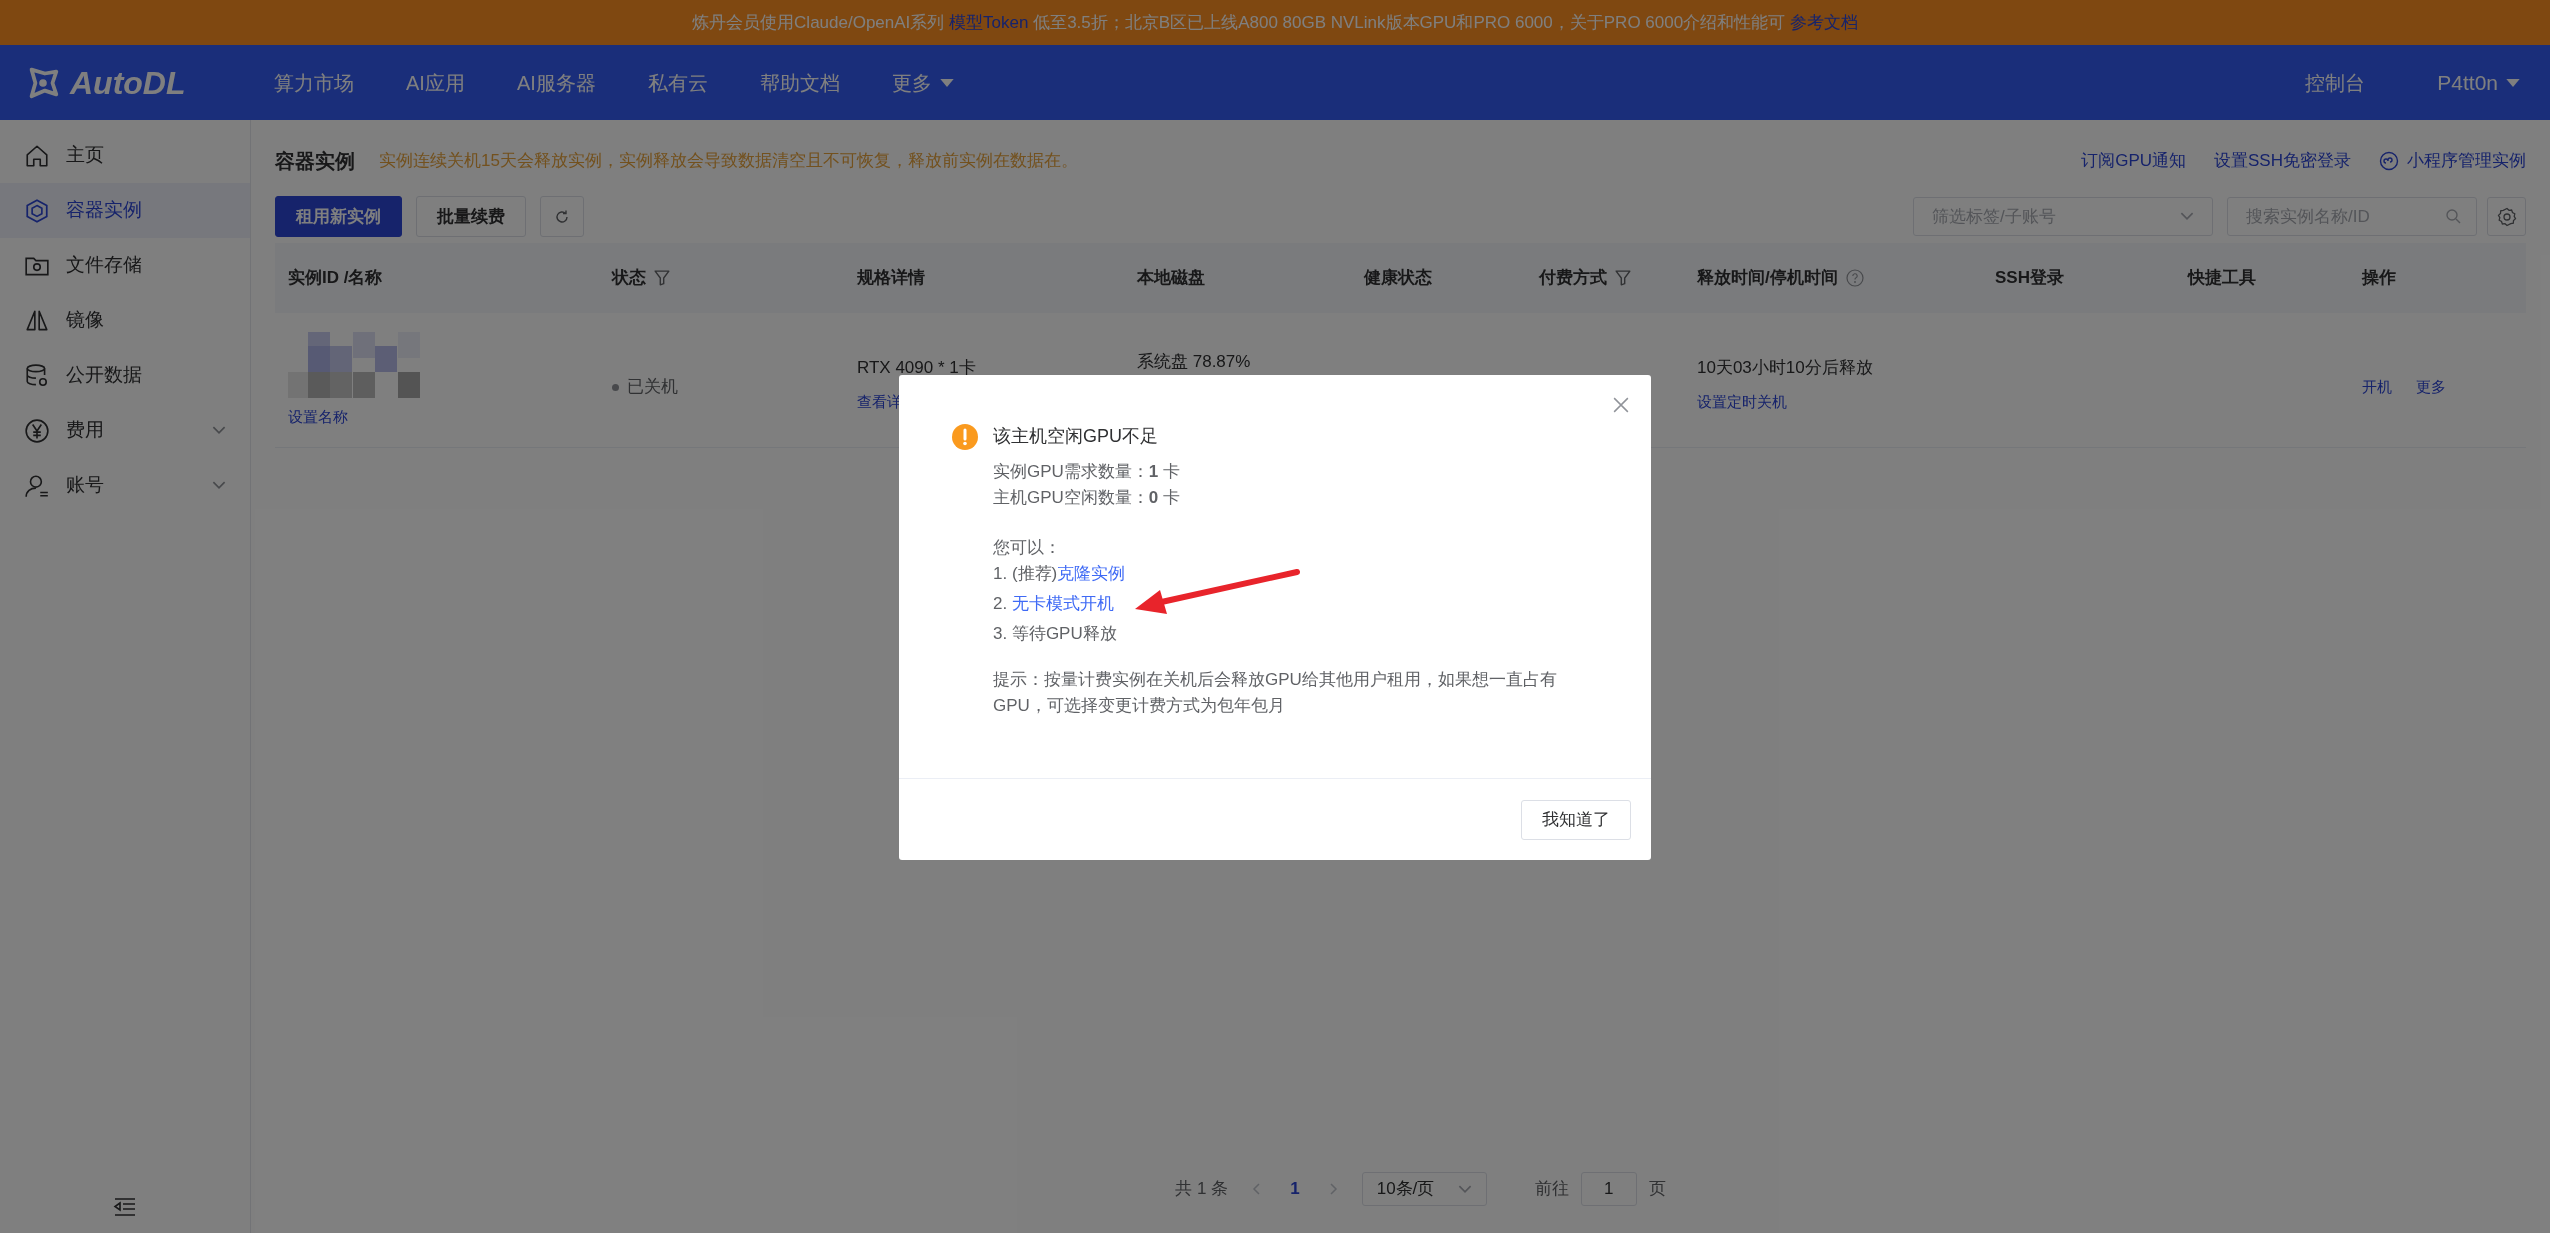  Describe the element at coordinates (1275, 693) in the screenshot. I see `hint-text: 提示：按量计费实例在关机后会释放GPU给其他用户租用，如果想一直占有GPU，可选择变更计费方式为包年包月` at that location.